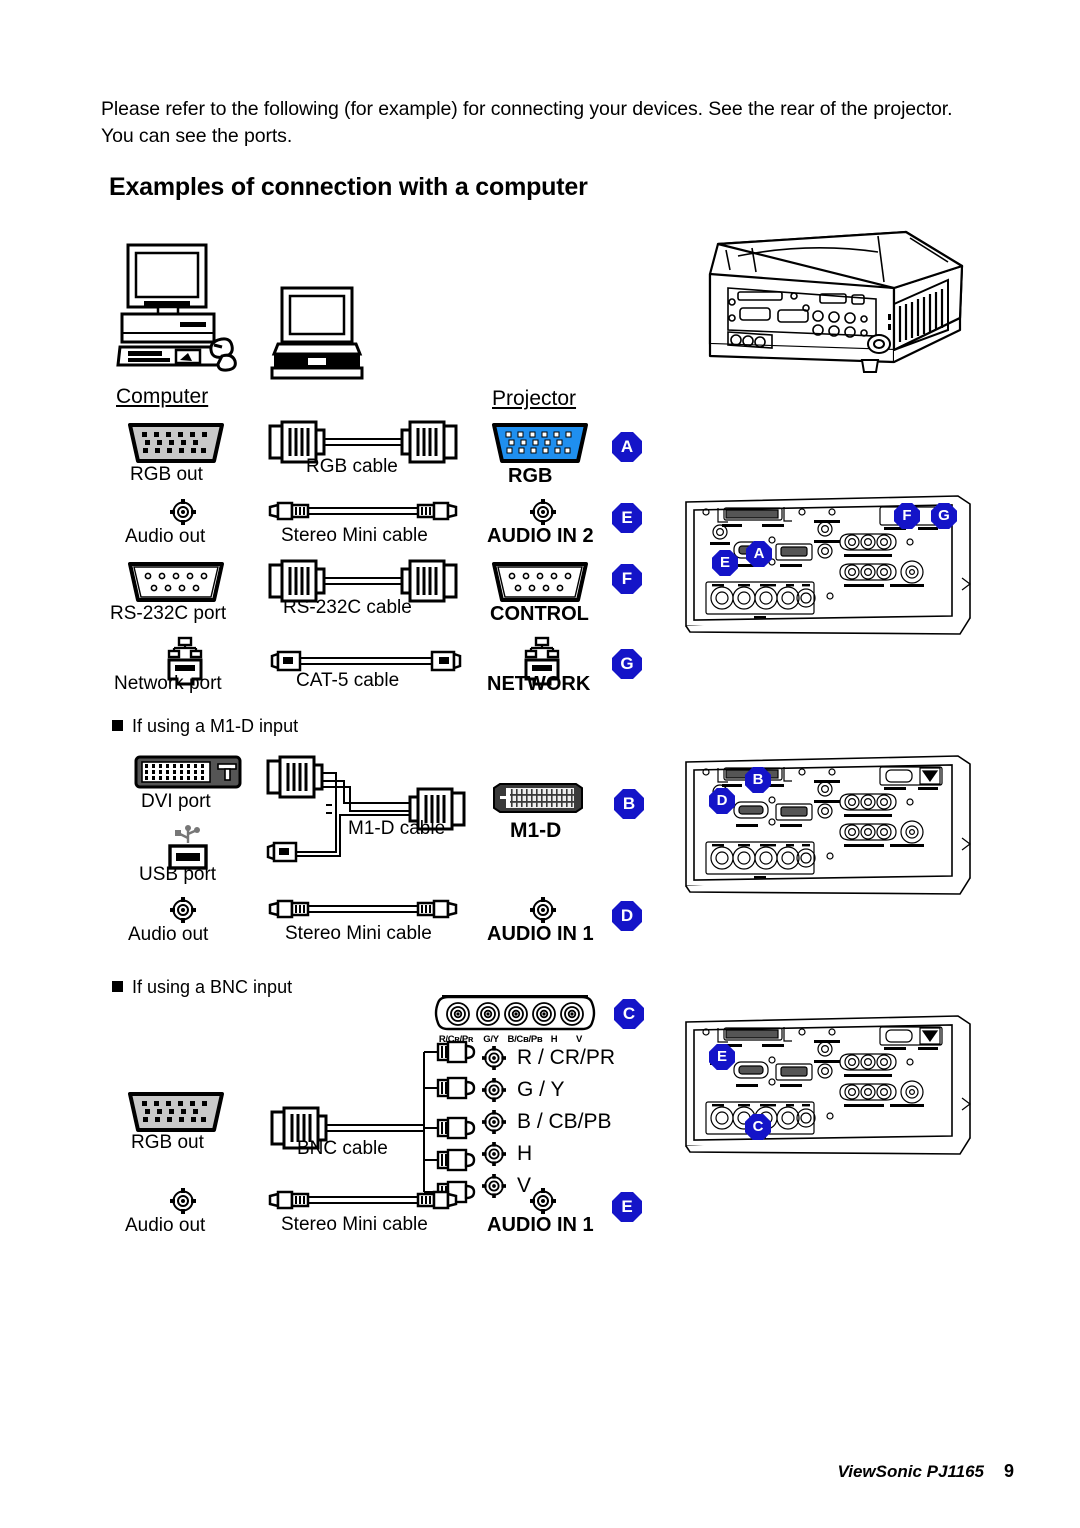 Image resolution: width=1080 pixels, height=1528 pixels. What do you see at coordinates (540, 443) in the screenshot?
I see `dsub-15-blue-icon` at bounding box center [540, 443].